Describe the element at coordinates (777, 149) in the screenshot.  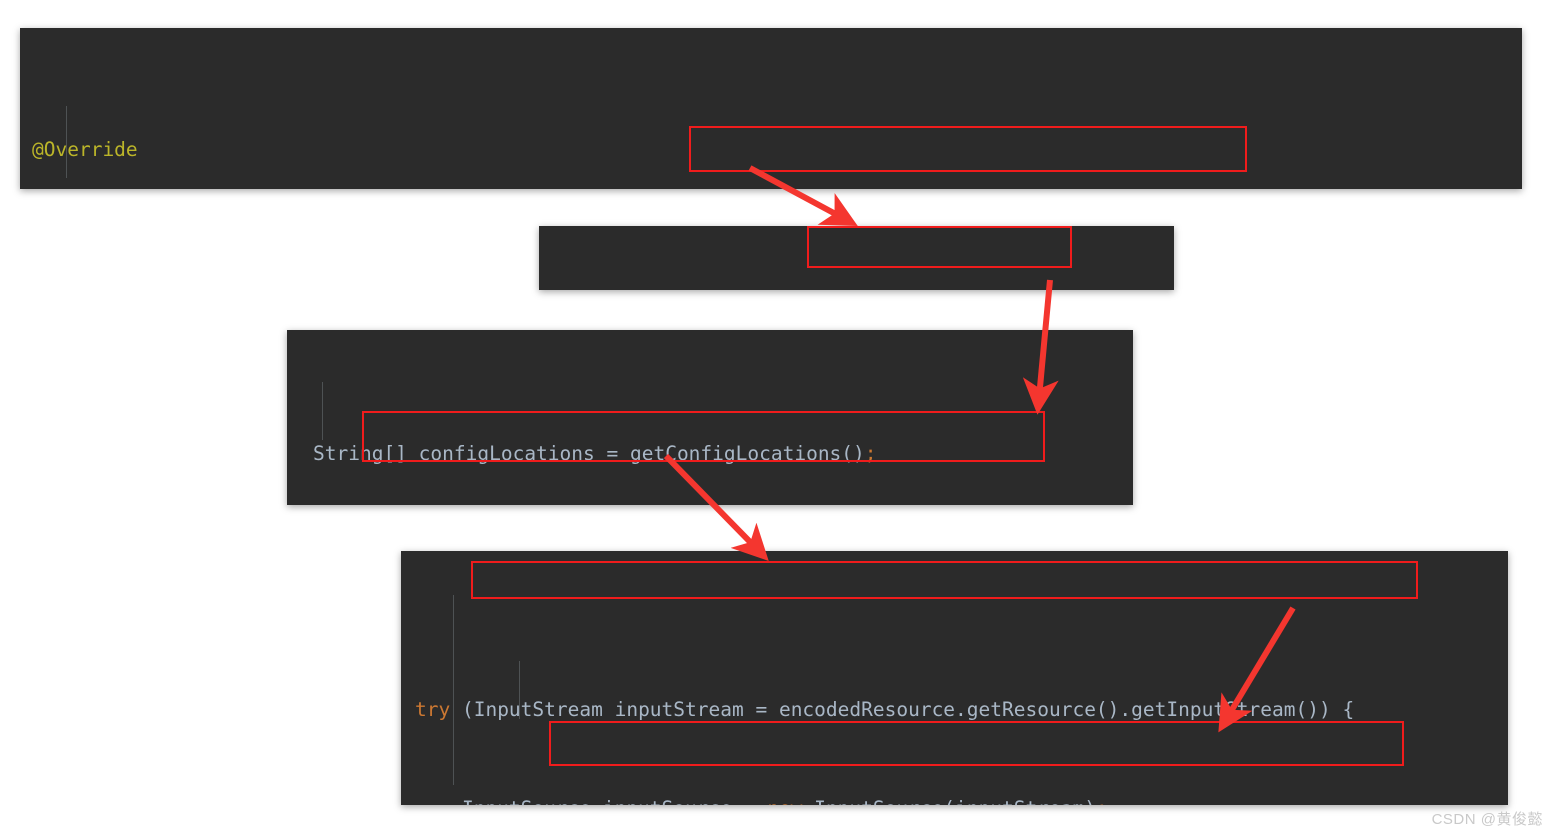
I see `code-line: @Override` at that location.